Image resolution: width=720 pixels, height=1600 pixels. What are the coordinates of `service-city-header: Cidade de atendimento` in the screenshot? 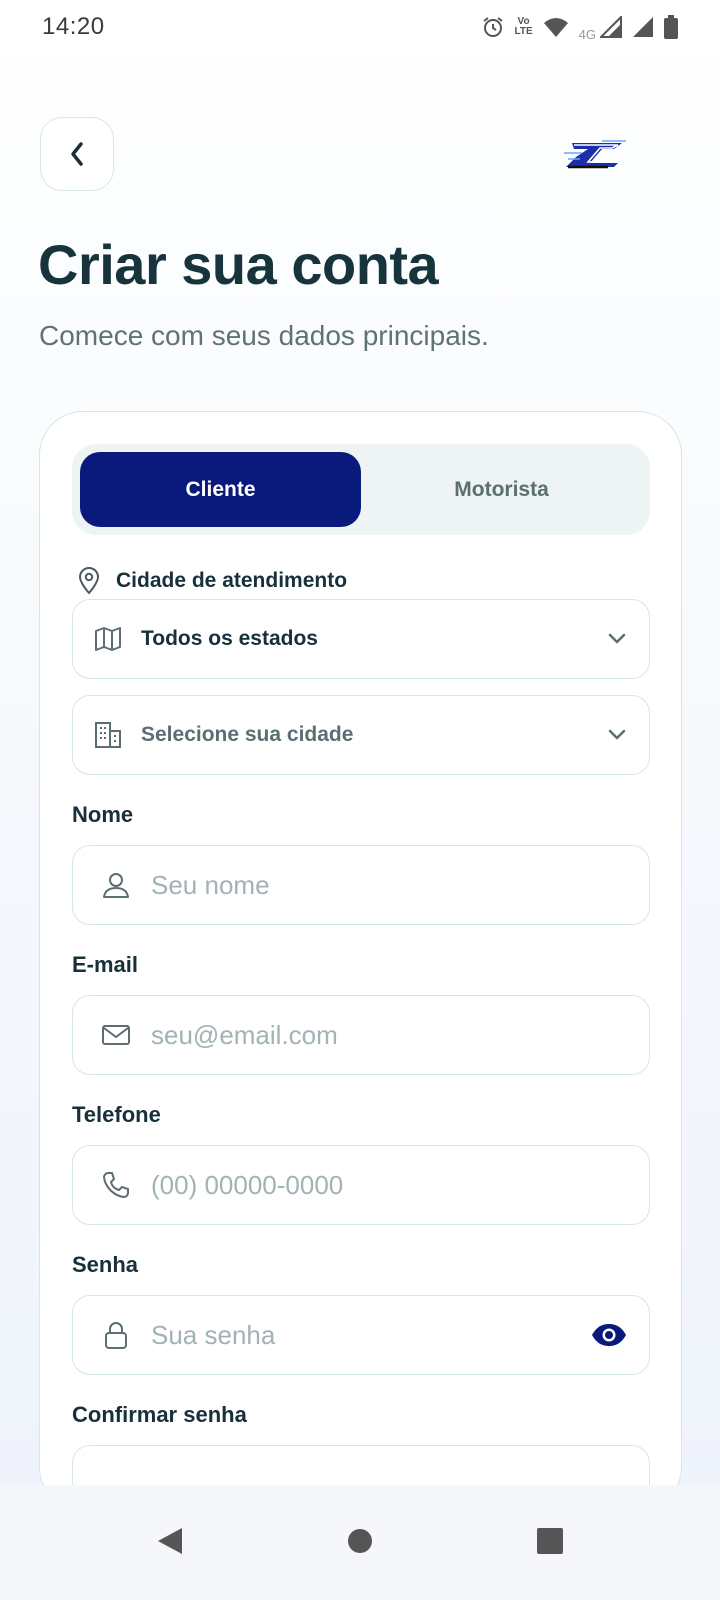 It's located at (212, 581).